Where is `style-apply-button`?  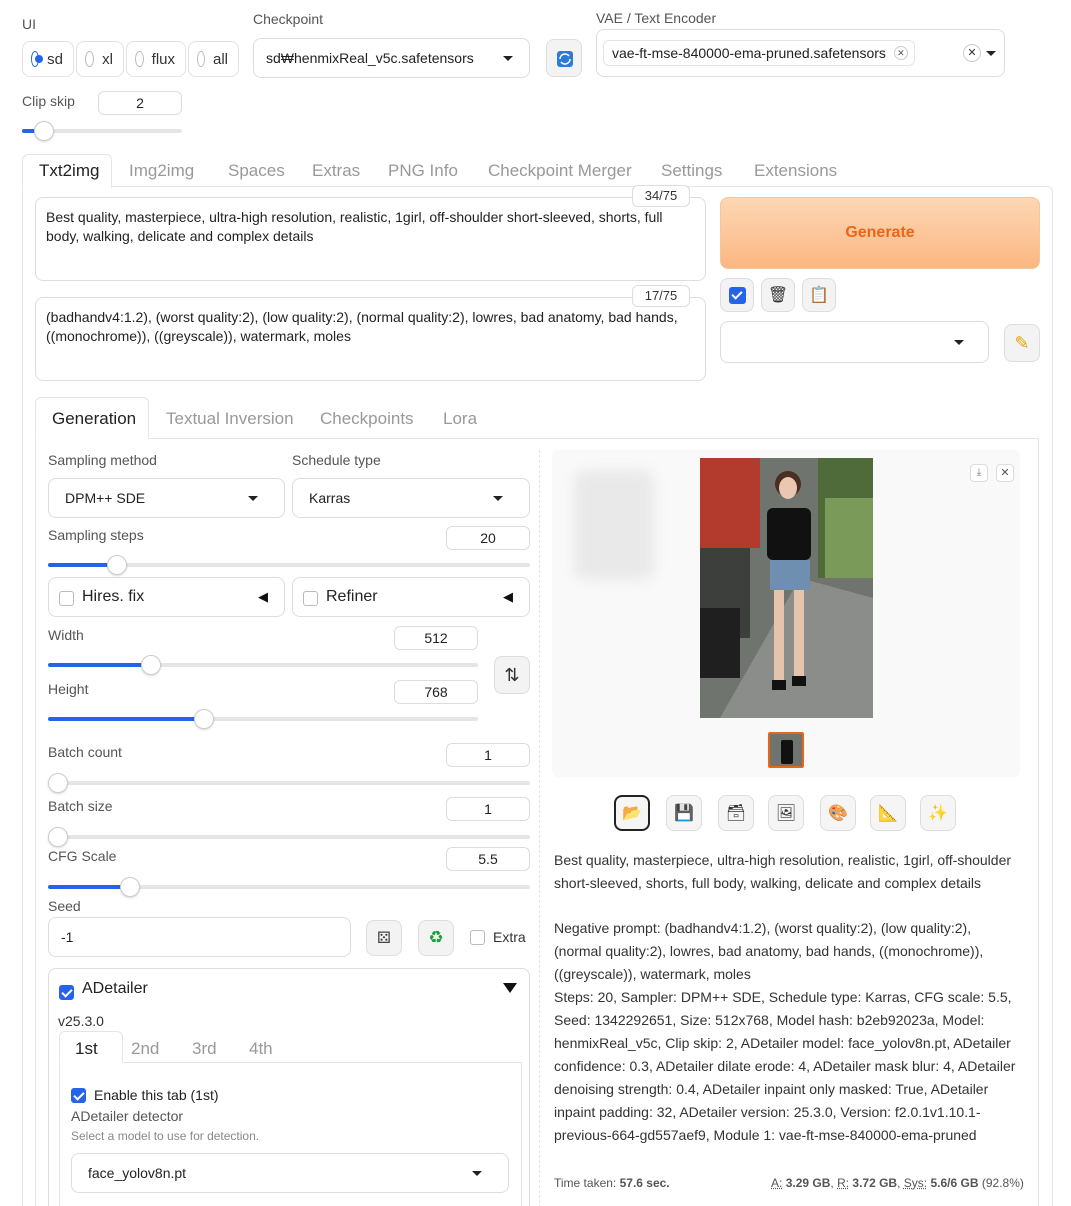
style-apply-button is located at coordinates (737, 295).